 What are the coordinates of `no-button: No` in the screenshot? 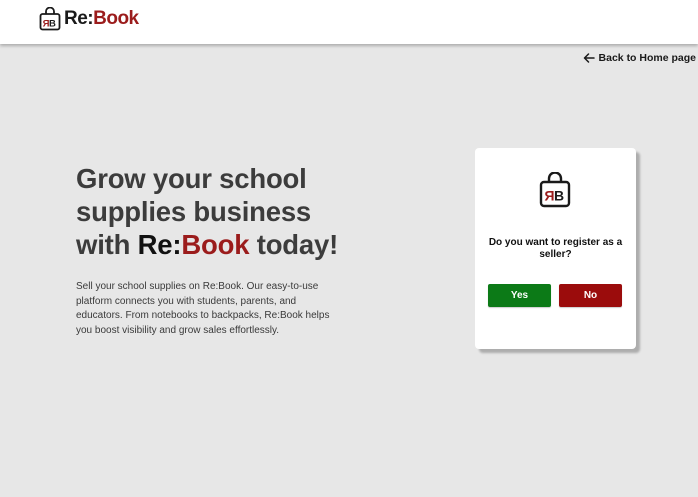 It's located at (590, 295).